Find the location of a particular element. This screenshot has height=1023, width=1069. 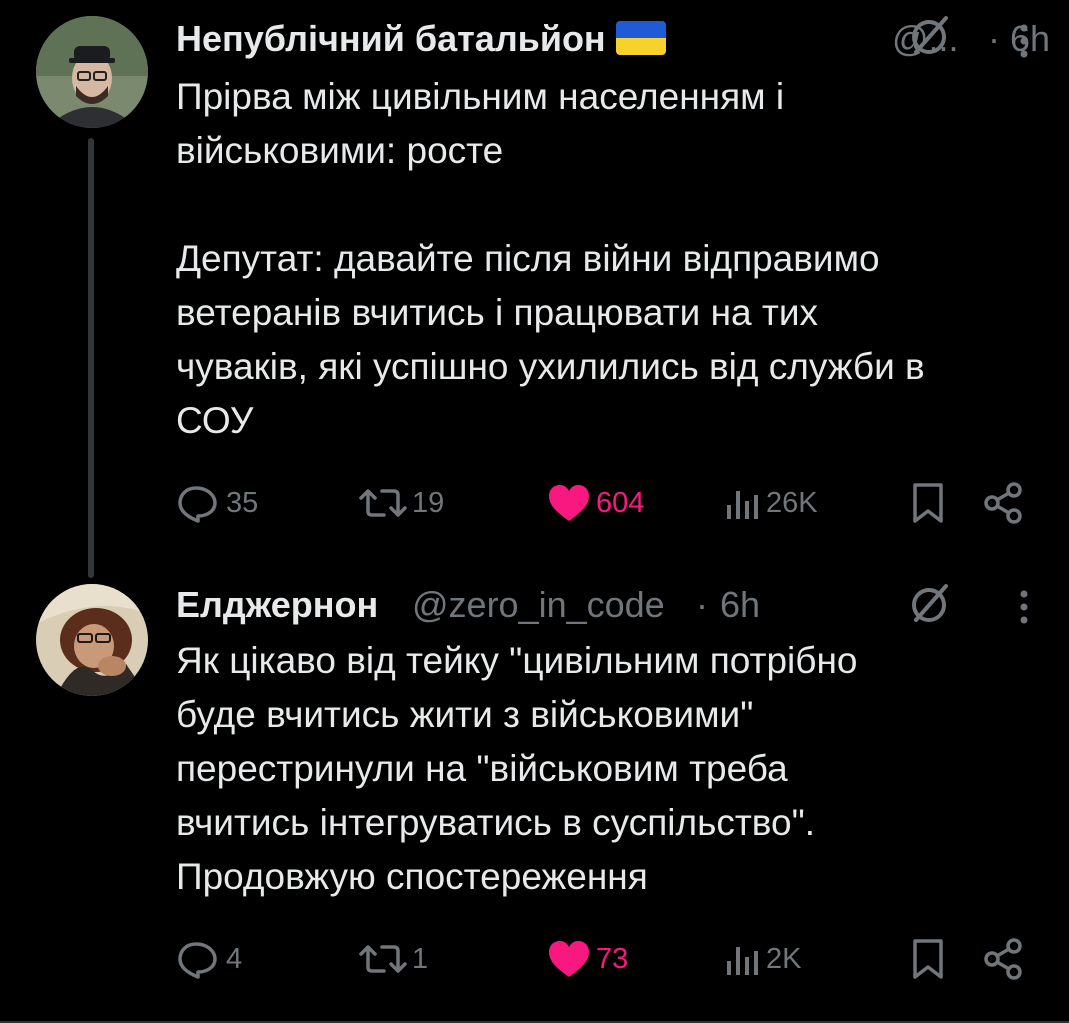

repost-button: 1 is located at coordinates (393, 959).